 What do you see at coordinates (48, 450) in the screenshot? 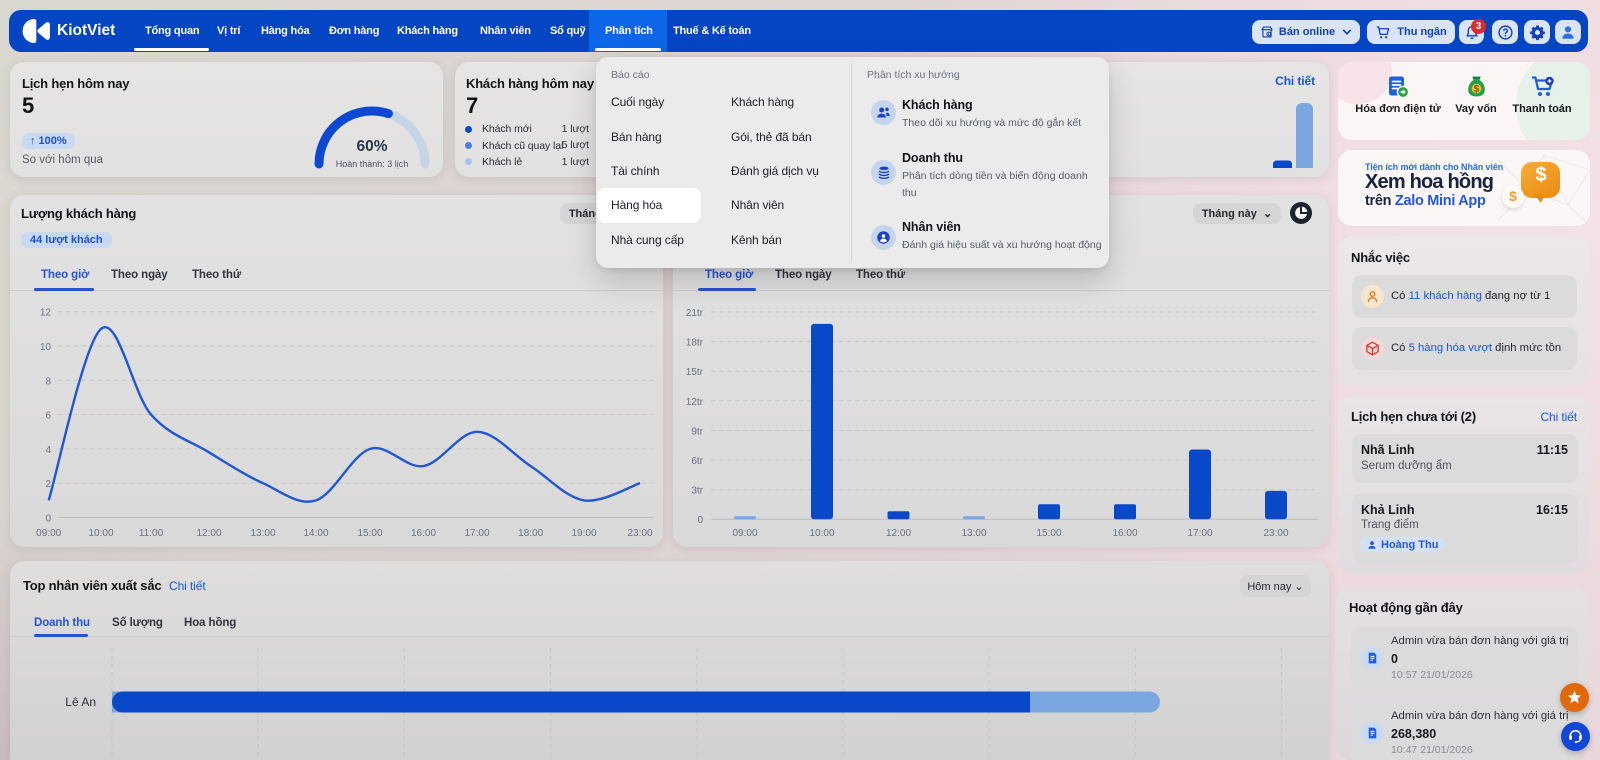
I see `svg-text: 4` at bounding box center [48, 450].